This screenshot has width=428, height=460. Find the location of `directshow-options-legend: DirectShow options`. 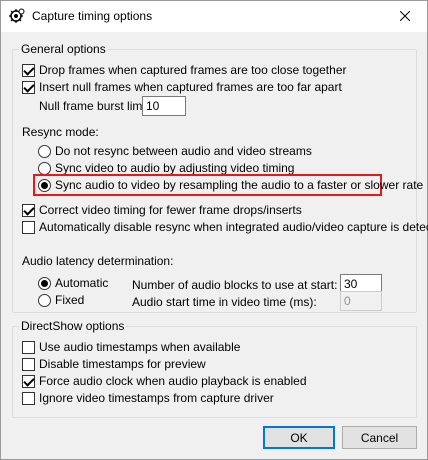

directshow-options-legend: DirectShow options is located at coordinates (73, 326).